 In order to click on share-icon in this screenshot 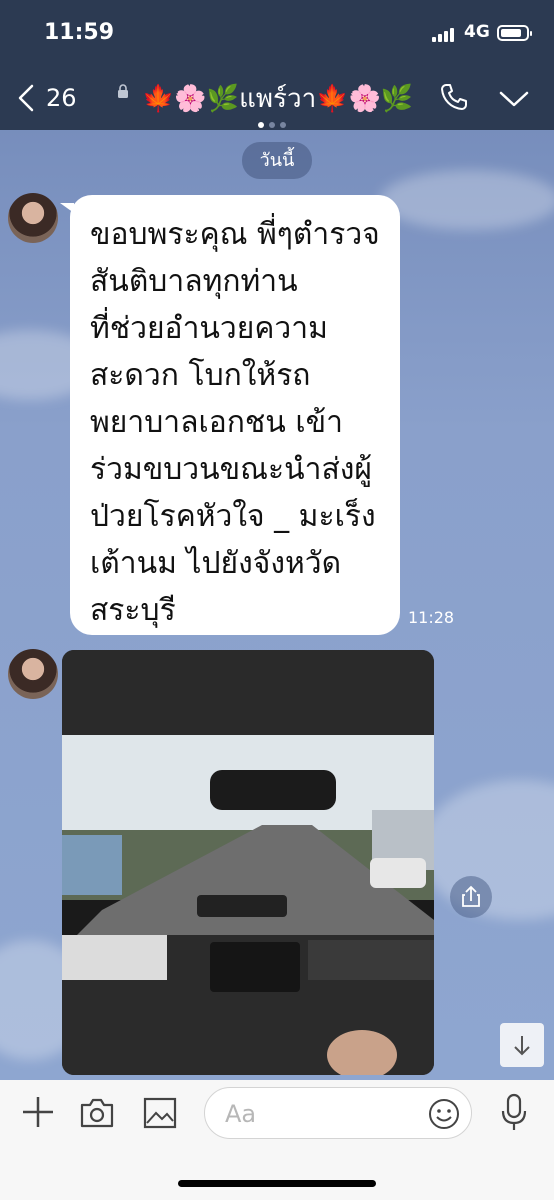, I will do `click(471, 896)`.